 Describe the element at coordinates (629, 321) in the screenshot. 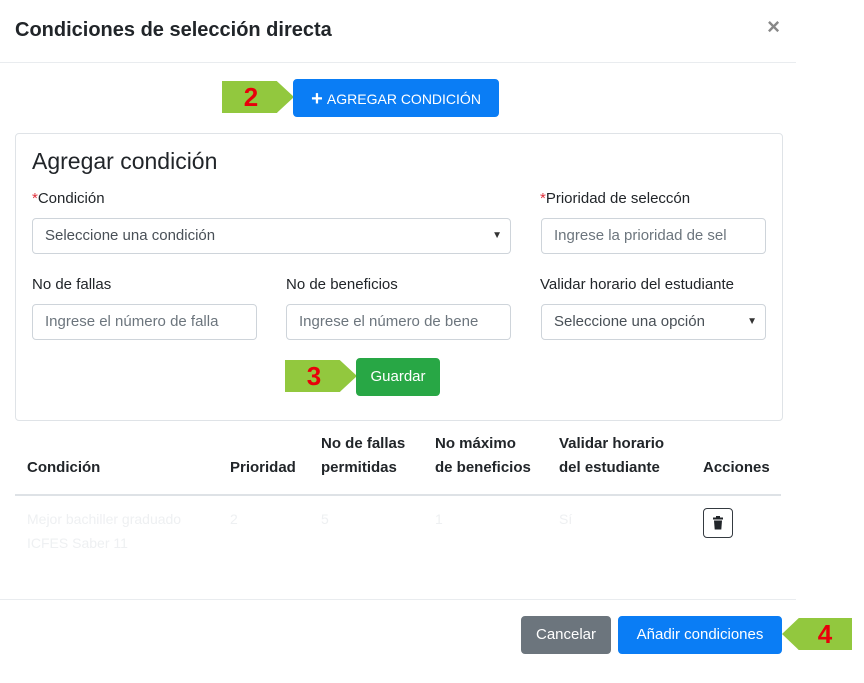

I see `horario-select-value: Seleccione una opción` at that location.